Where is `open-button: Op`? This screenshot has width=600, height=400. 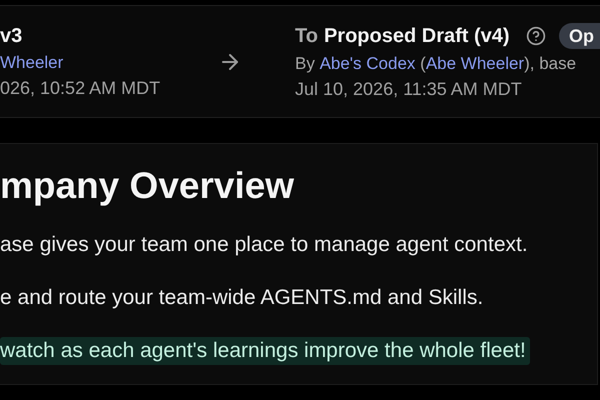 open-button: Op is located at coordinates (579, 36).